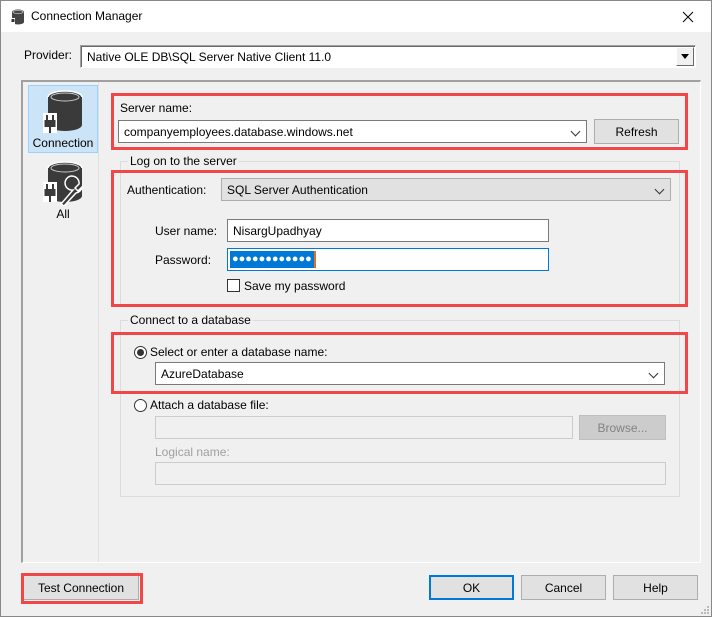  What do you see at coordinates (277, 231) in the screenshot?
I see `username-value: NisargUpadhyay` at bounding box center [277, 231].